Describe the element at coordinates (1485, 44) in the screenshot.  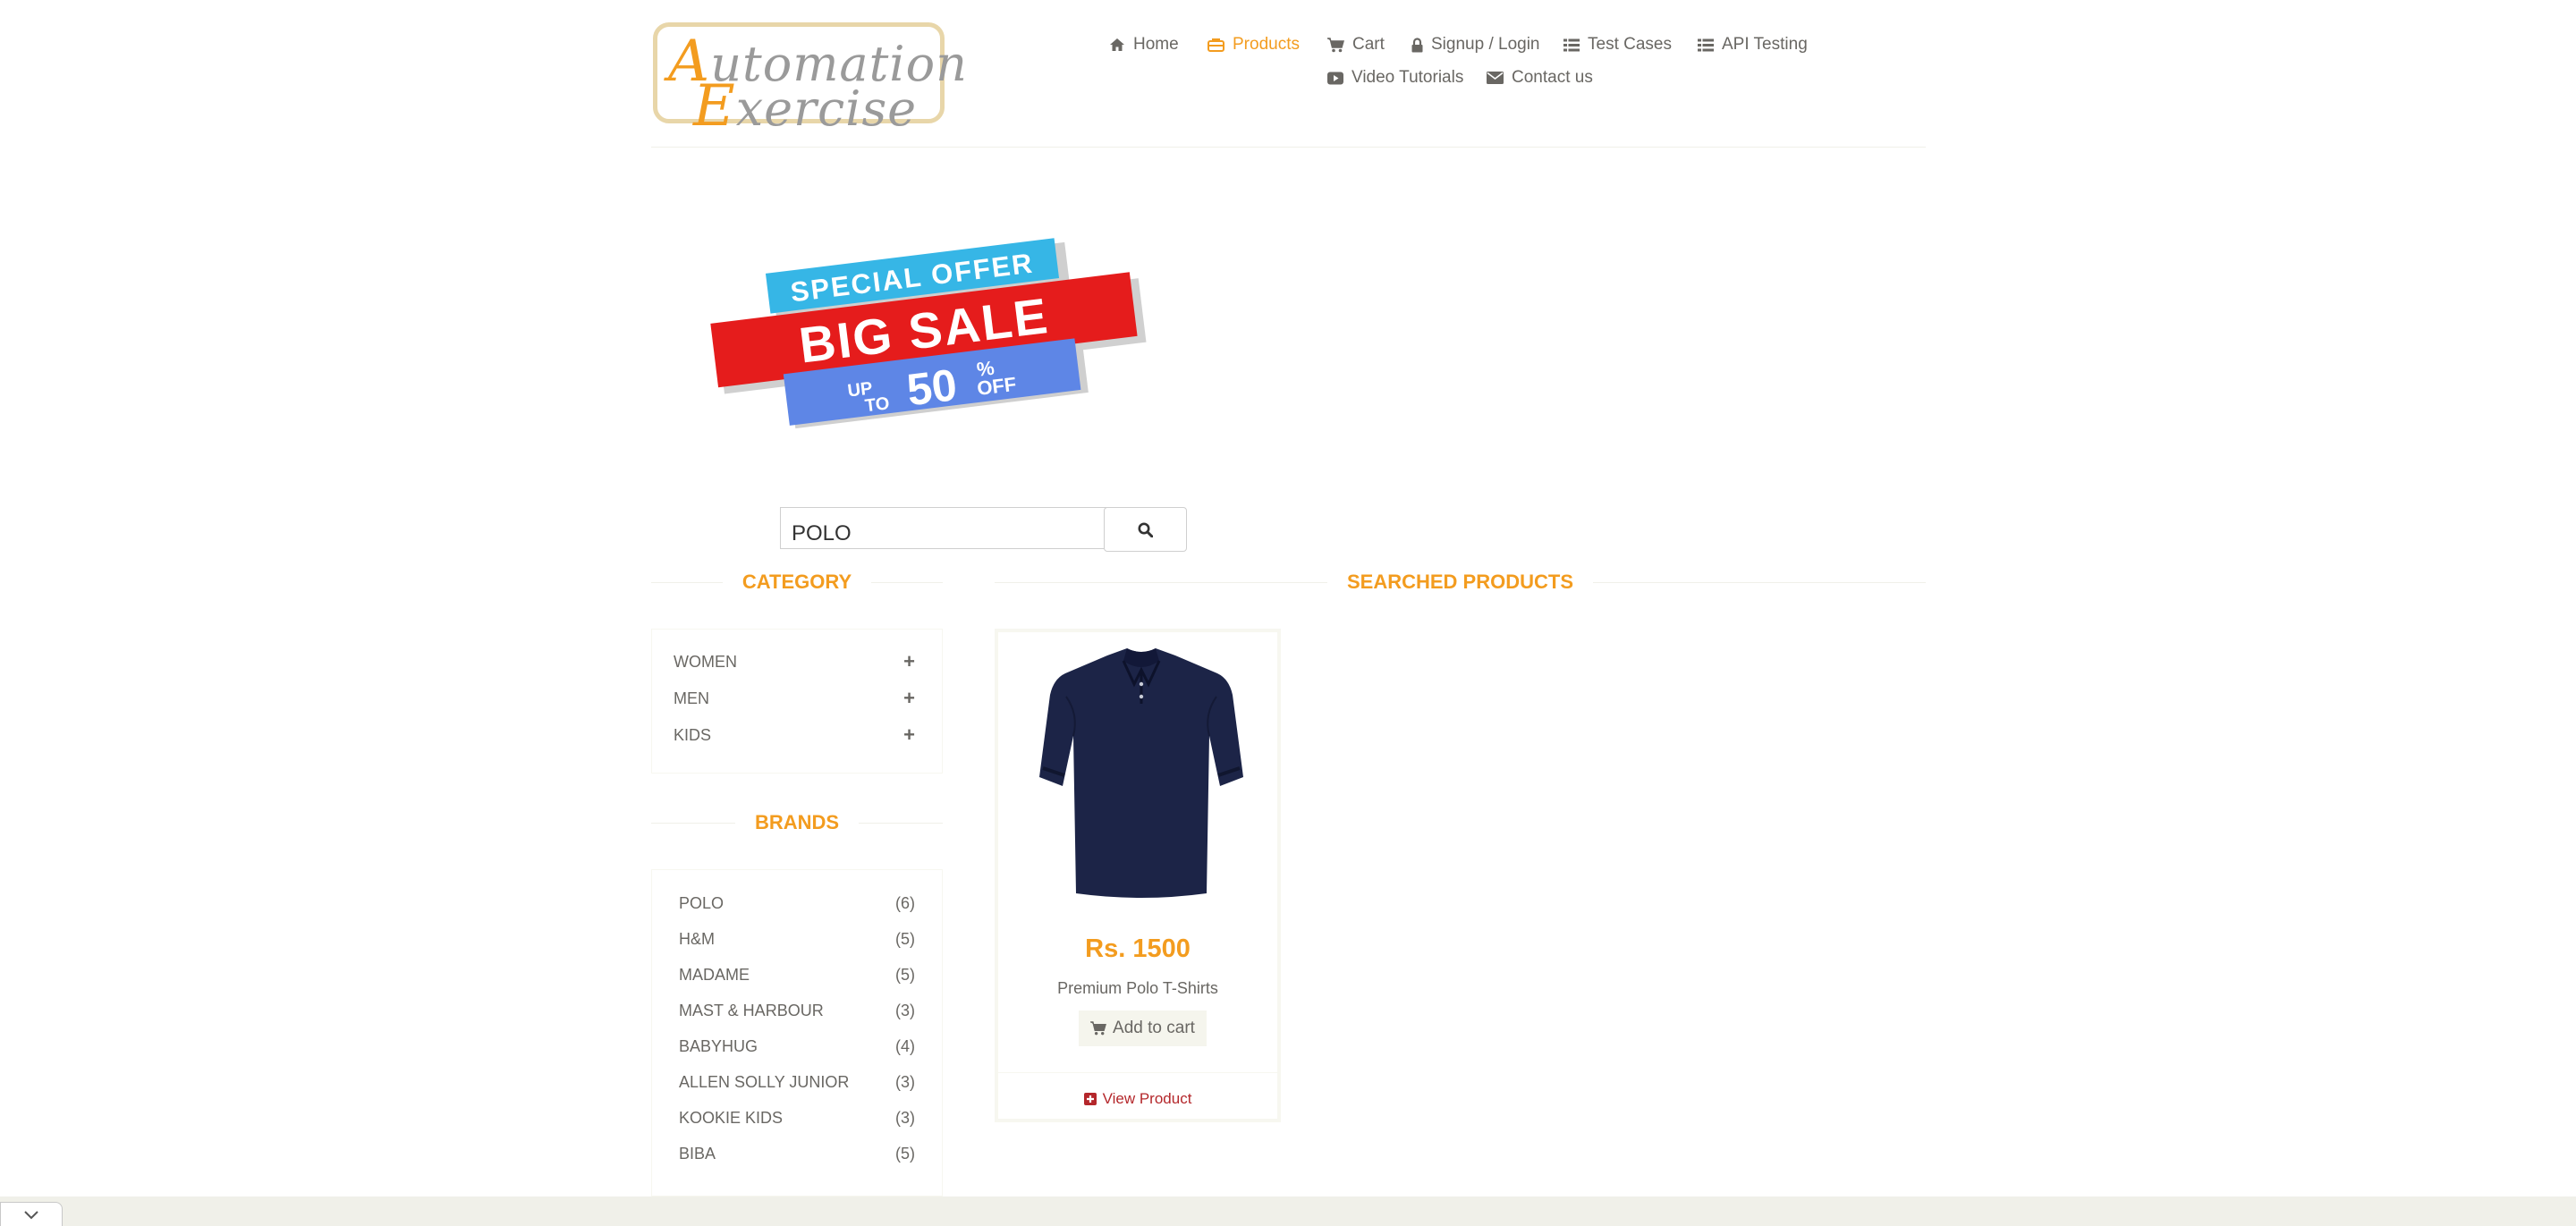
I see `nav-signup-login-label: Signup / Login` at that location.